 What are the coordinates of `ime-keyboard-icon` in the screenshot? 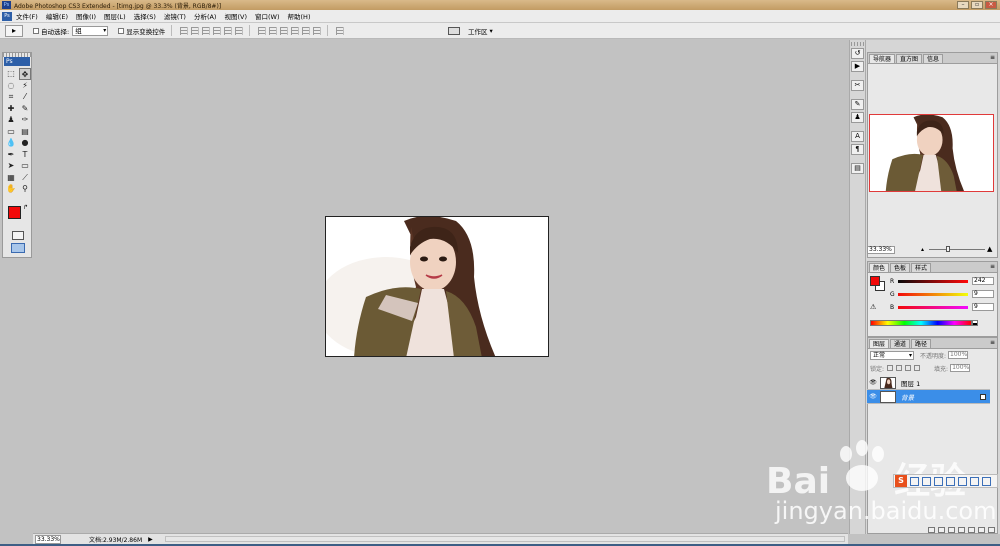 It's located at (950, 481).